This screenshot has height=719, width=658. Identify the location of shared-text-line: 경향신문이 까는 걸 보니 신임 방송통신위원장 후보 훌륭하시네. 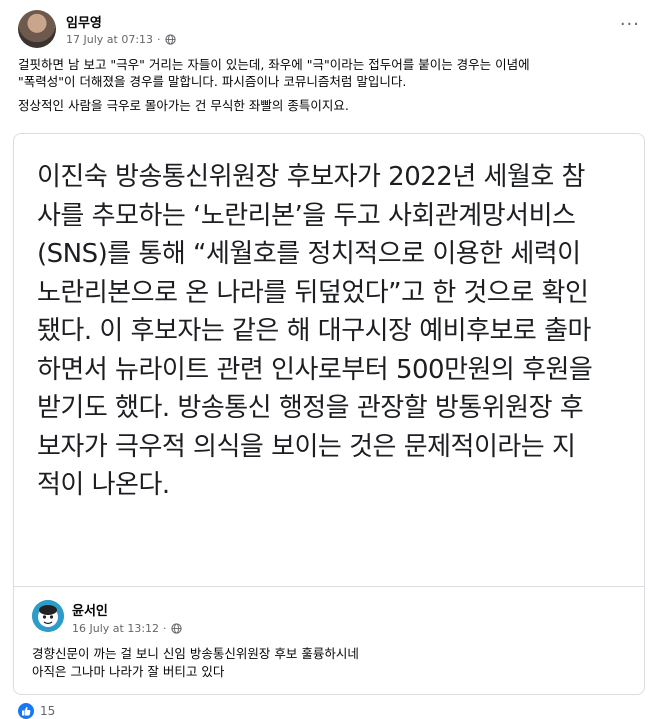
(195, 653).